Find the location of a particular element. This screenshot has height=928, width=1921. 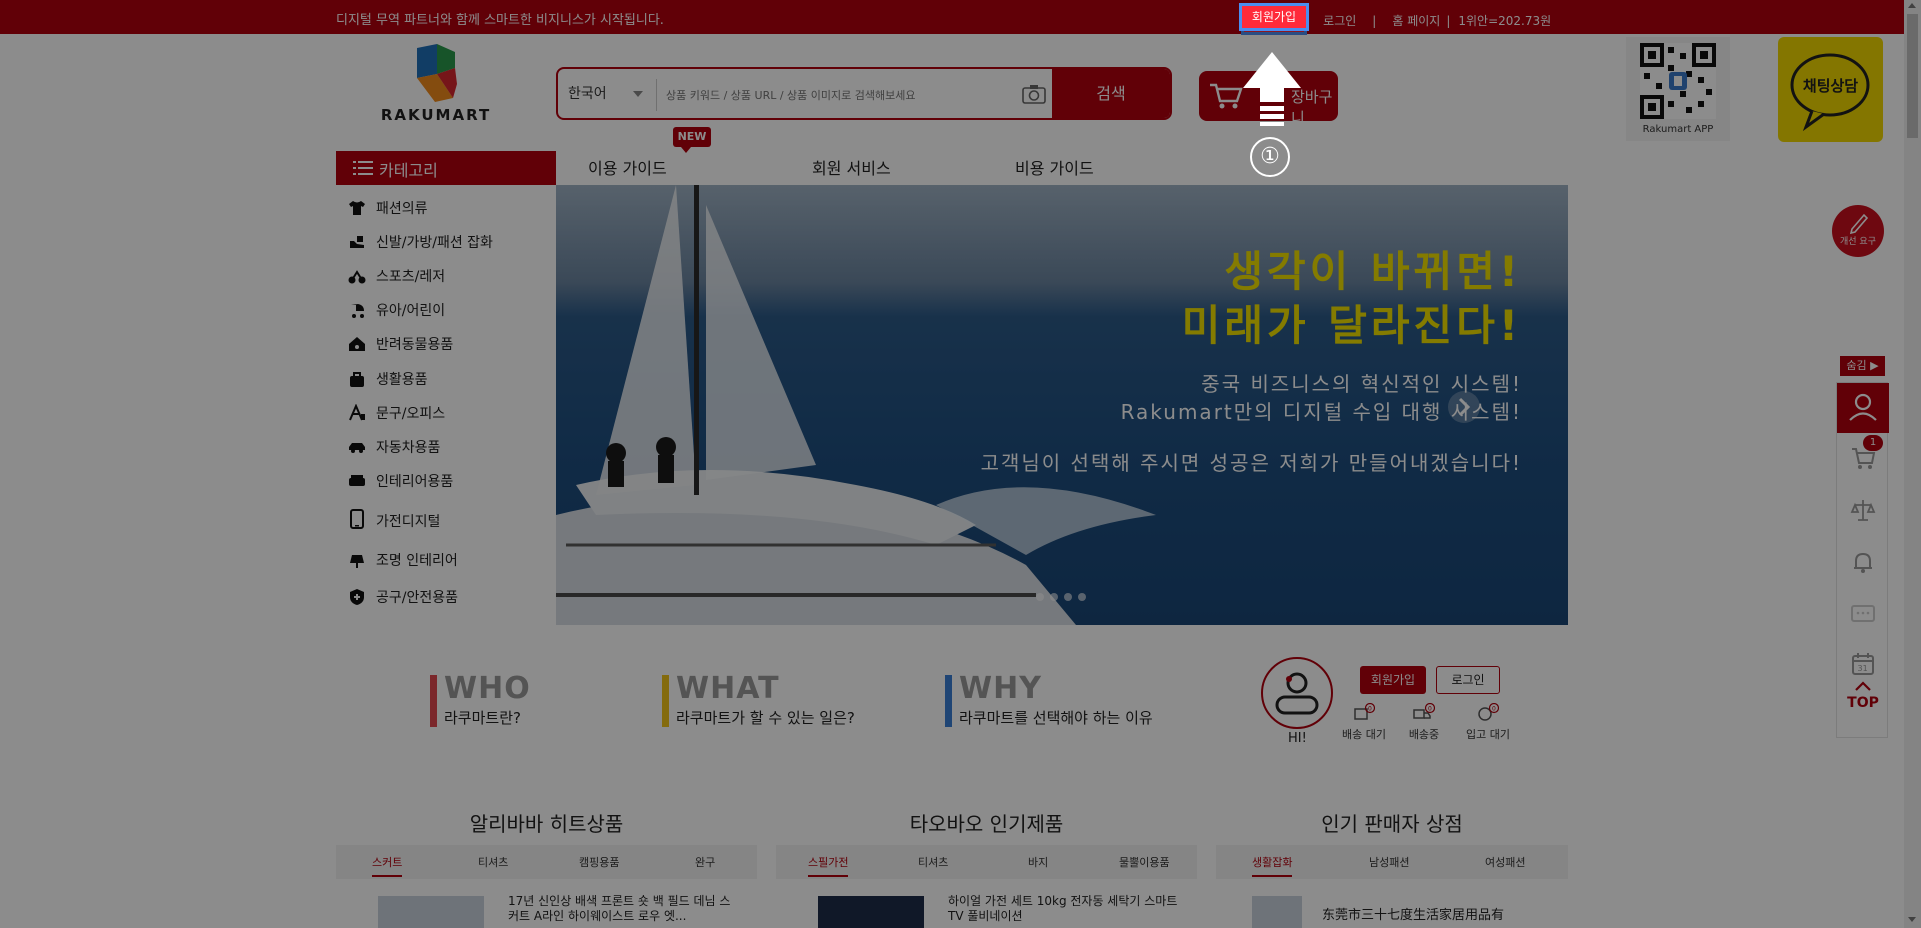

panel-tab: 물뿔이용품 is located at coordinates (1144, 862).